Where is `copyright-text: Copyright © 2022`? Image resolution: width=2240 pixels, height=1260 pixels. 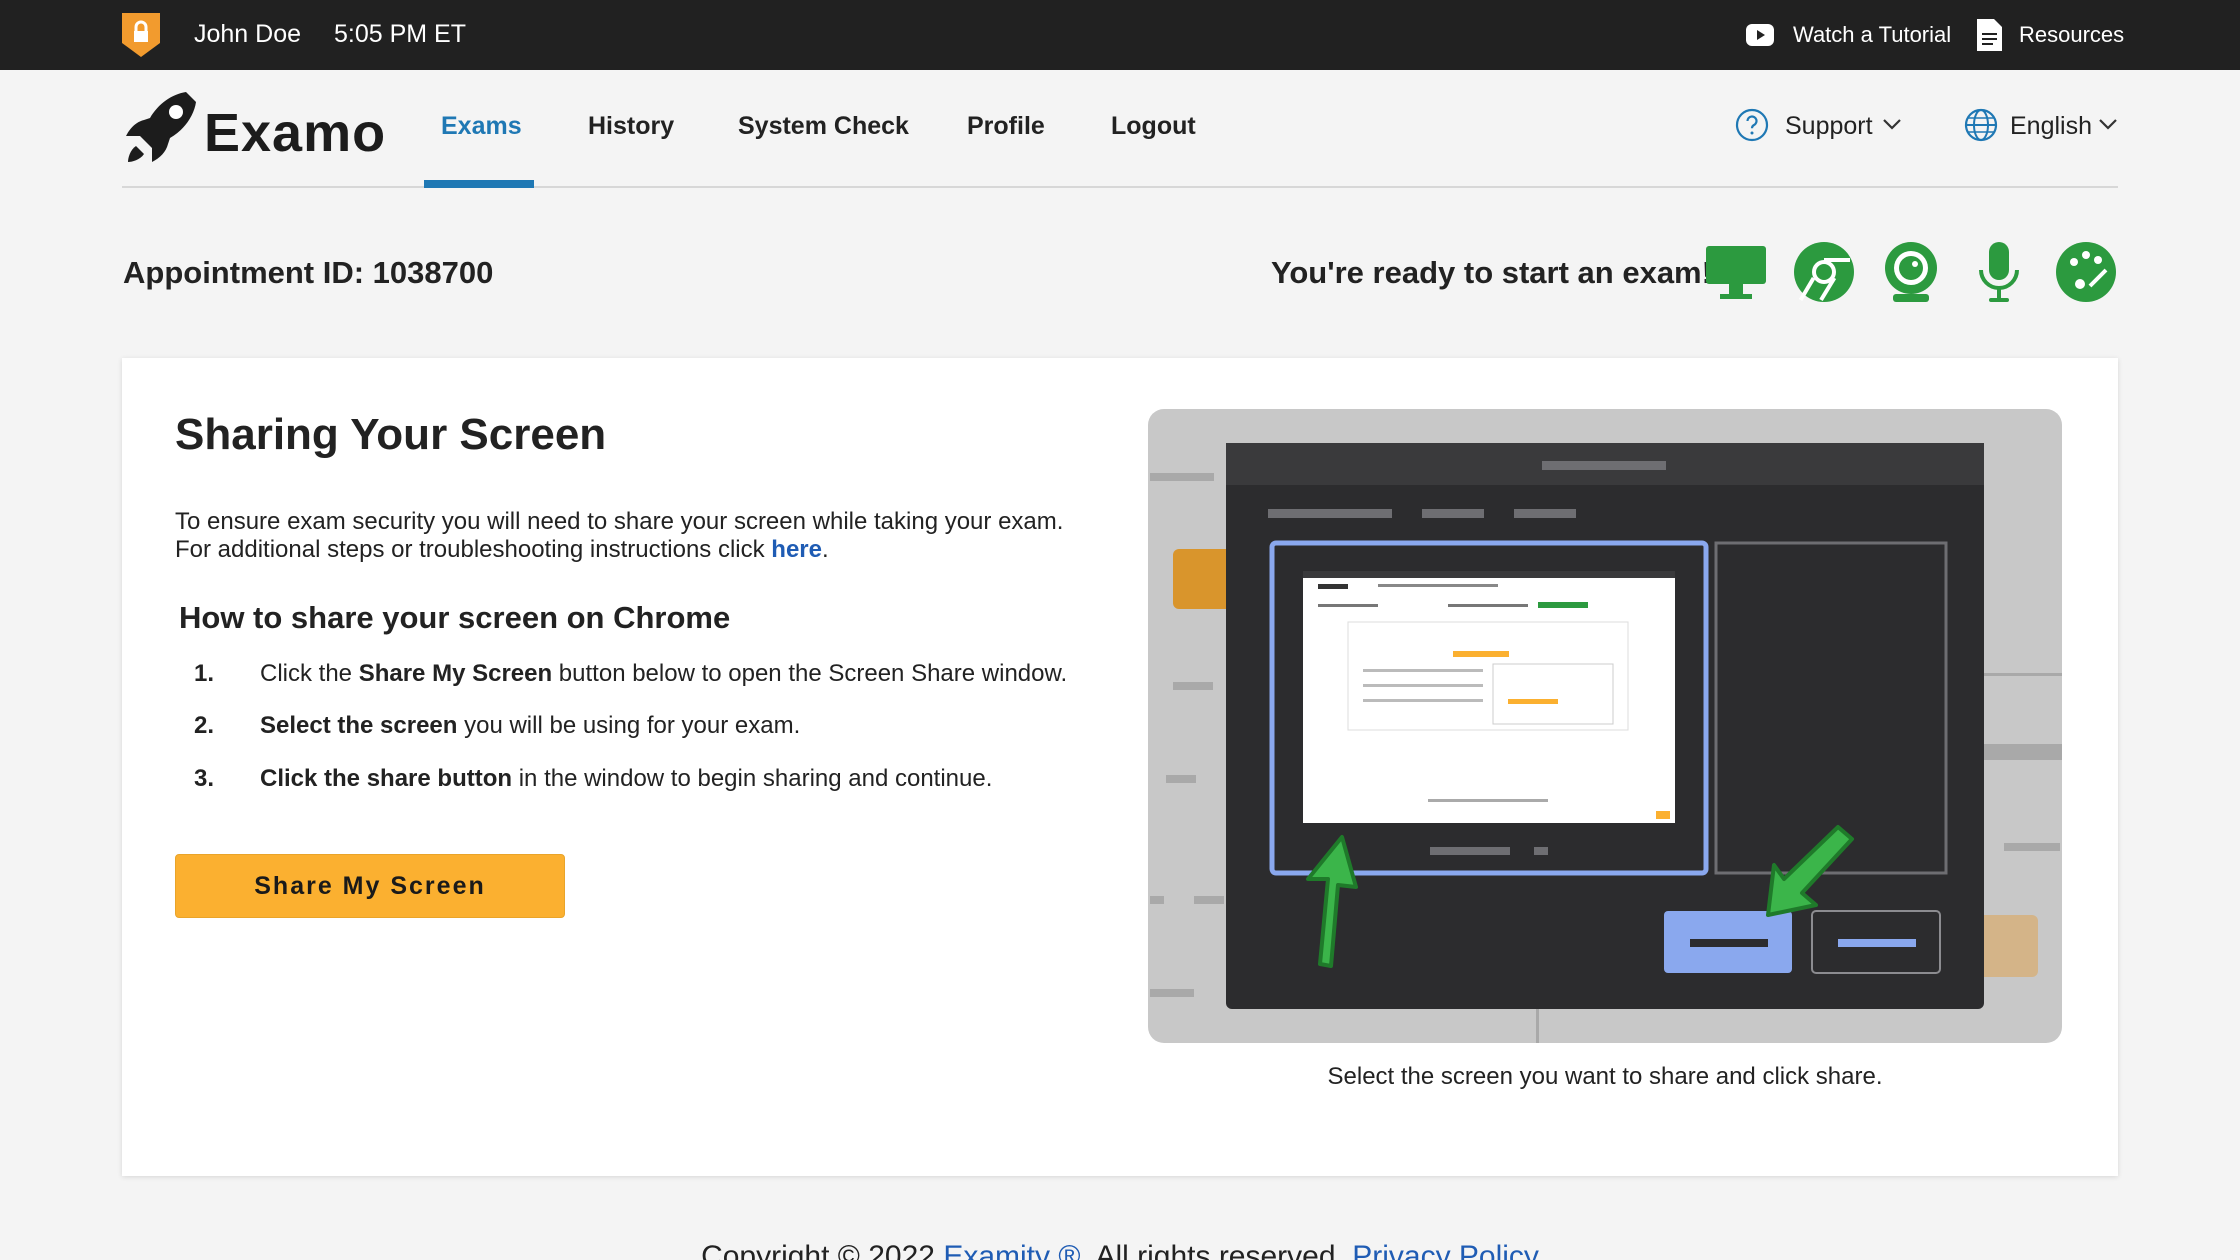
copyright-text: Copyright © 2022 is located at coordinates (822, 1250).